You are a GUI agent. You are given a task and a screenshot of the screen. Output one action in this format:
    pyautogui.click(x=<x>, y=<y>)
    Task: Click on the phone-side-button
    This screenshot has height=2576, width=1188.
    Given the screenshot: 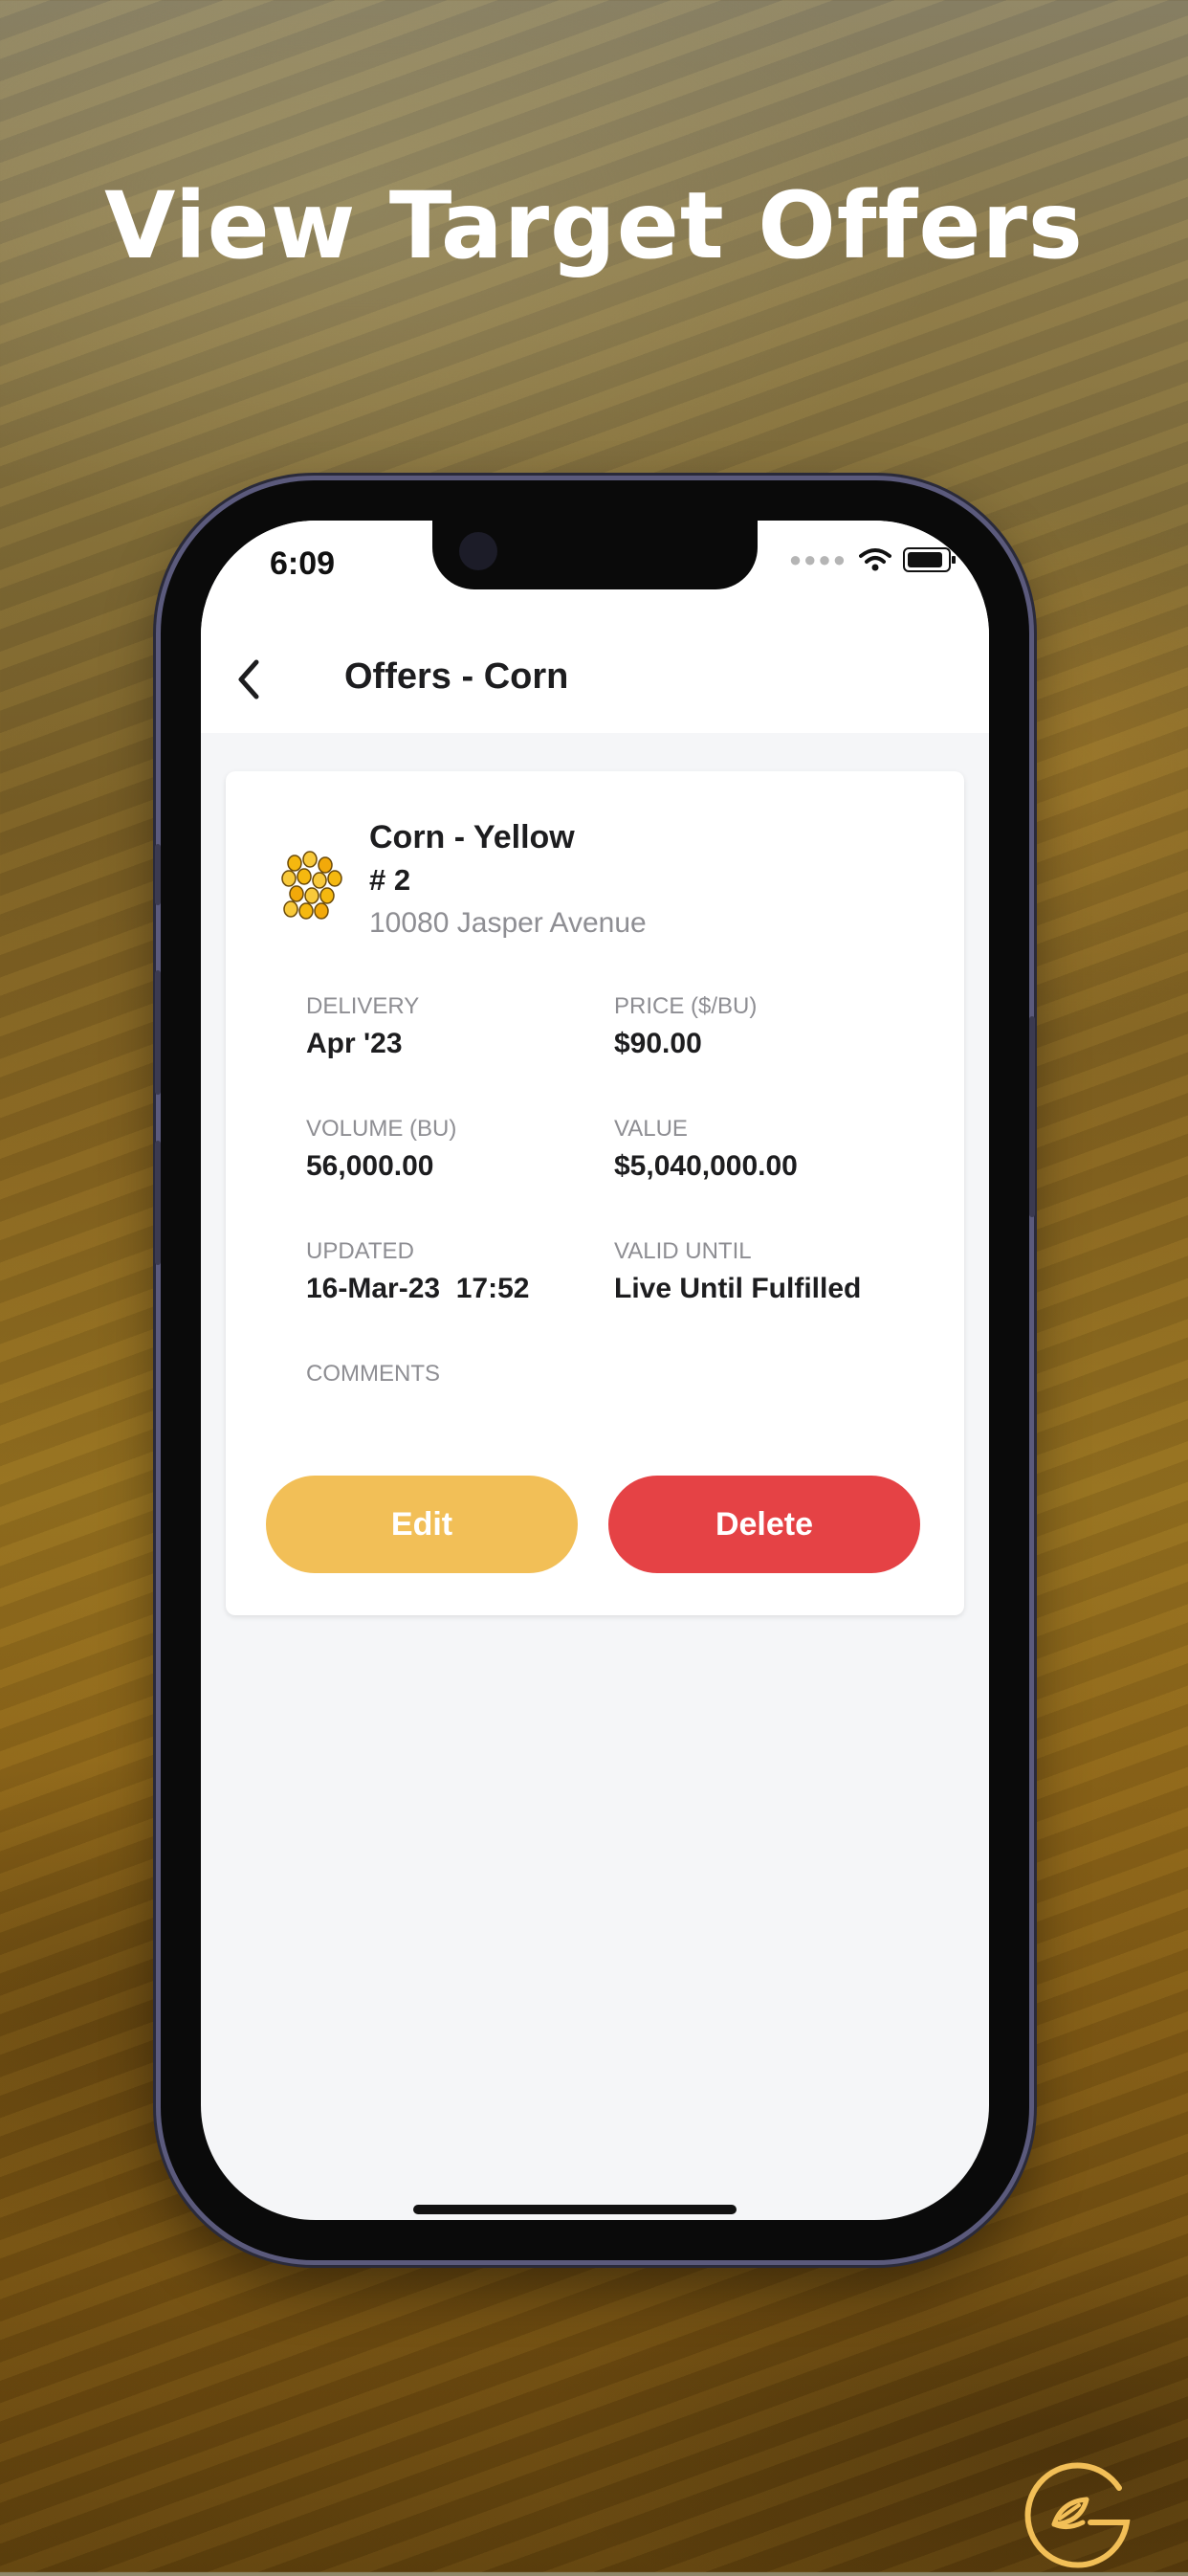 What is the action you would take?
    pyautogui.click(x=158, y=874)
    